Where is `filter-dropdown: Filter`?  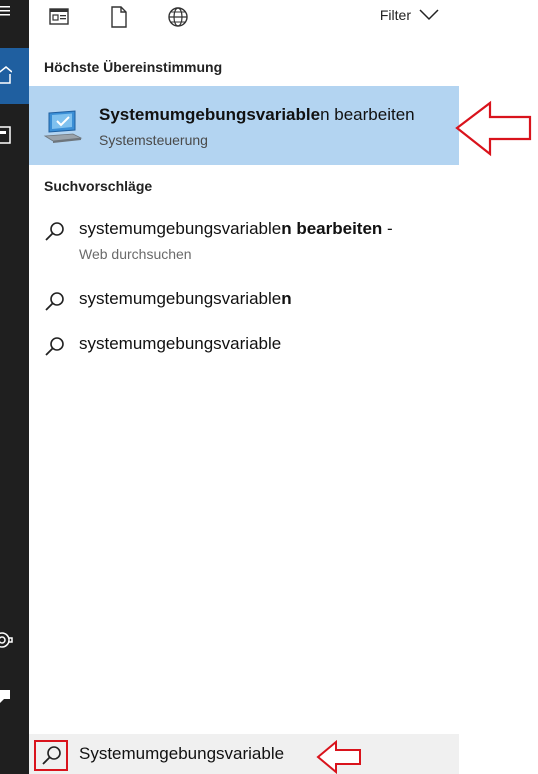 filter-dropdown: Filter is located at coordinates (409, 15).